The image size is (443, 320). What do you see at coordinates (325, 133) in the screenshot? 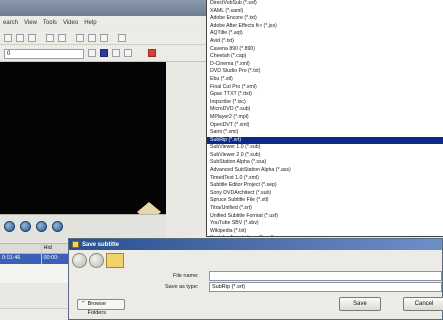
I see `dropdown-option: Sami (*.smi)` at bounding box center [325, 133].